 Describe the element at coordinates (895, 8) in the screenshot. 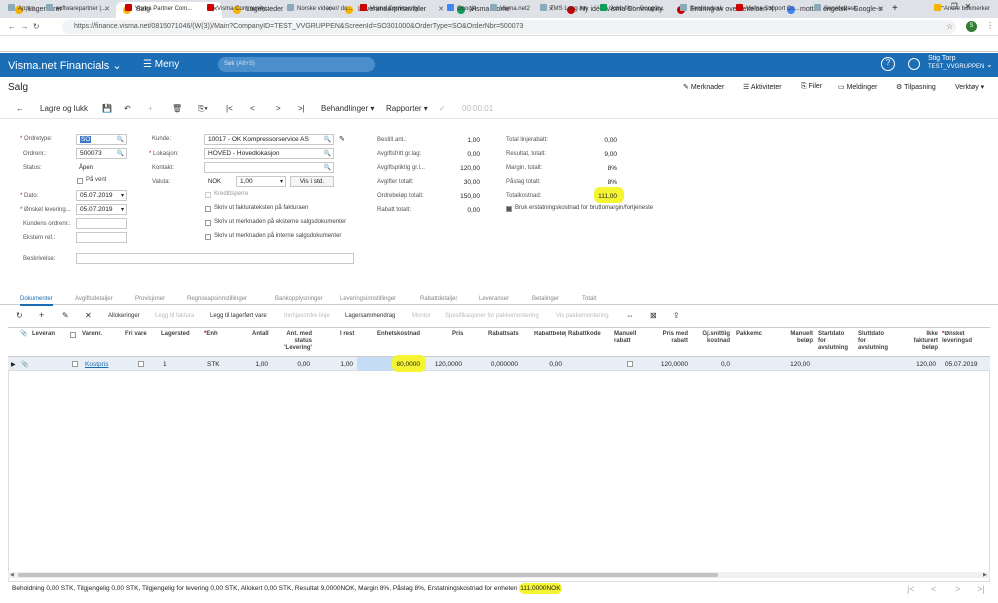

I see `new-tab-icon: +` at that location.